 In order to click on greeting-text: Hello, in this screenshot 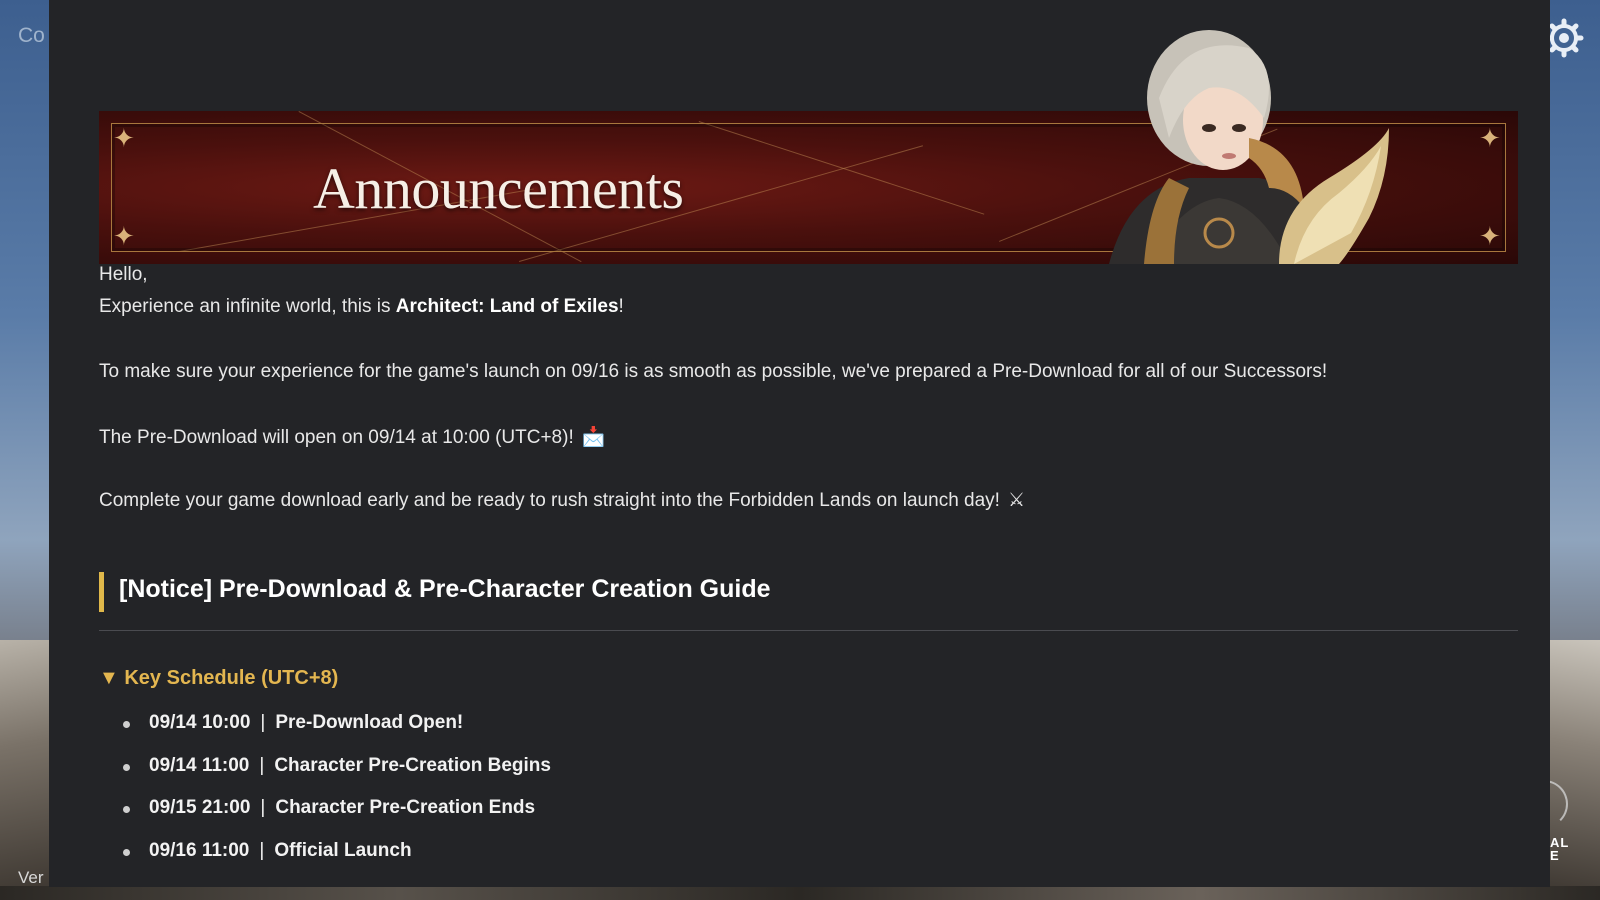, I will do `click(123, 274)`.